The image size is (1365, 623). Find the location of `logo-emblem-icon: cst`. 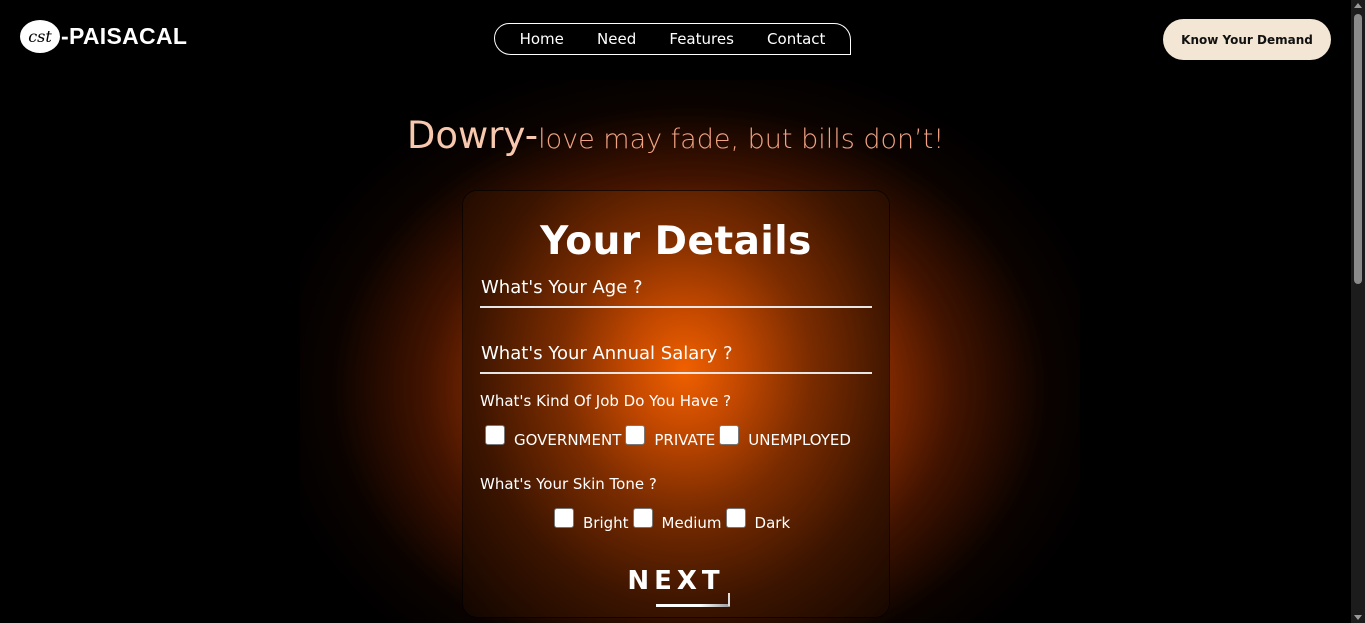

logo-emblem-icon: cst is located at coordinates (40, 36).